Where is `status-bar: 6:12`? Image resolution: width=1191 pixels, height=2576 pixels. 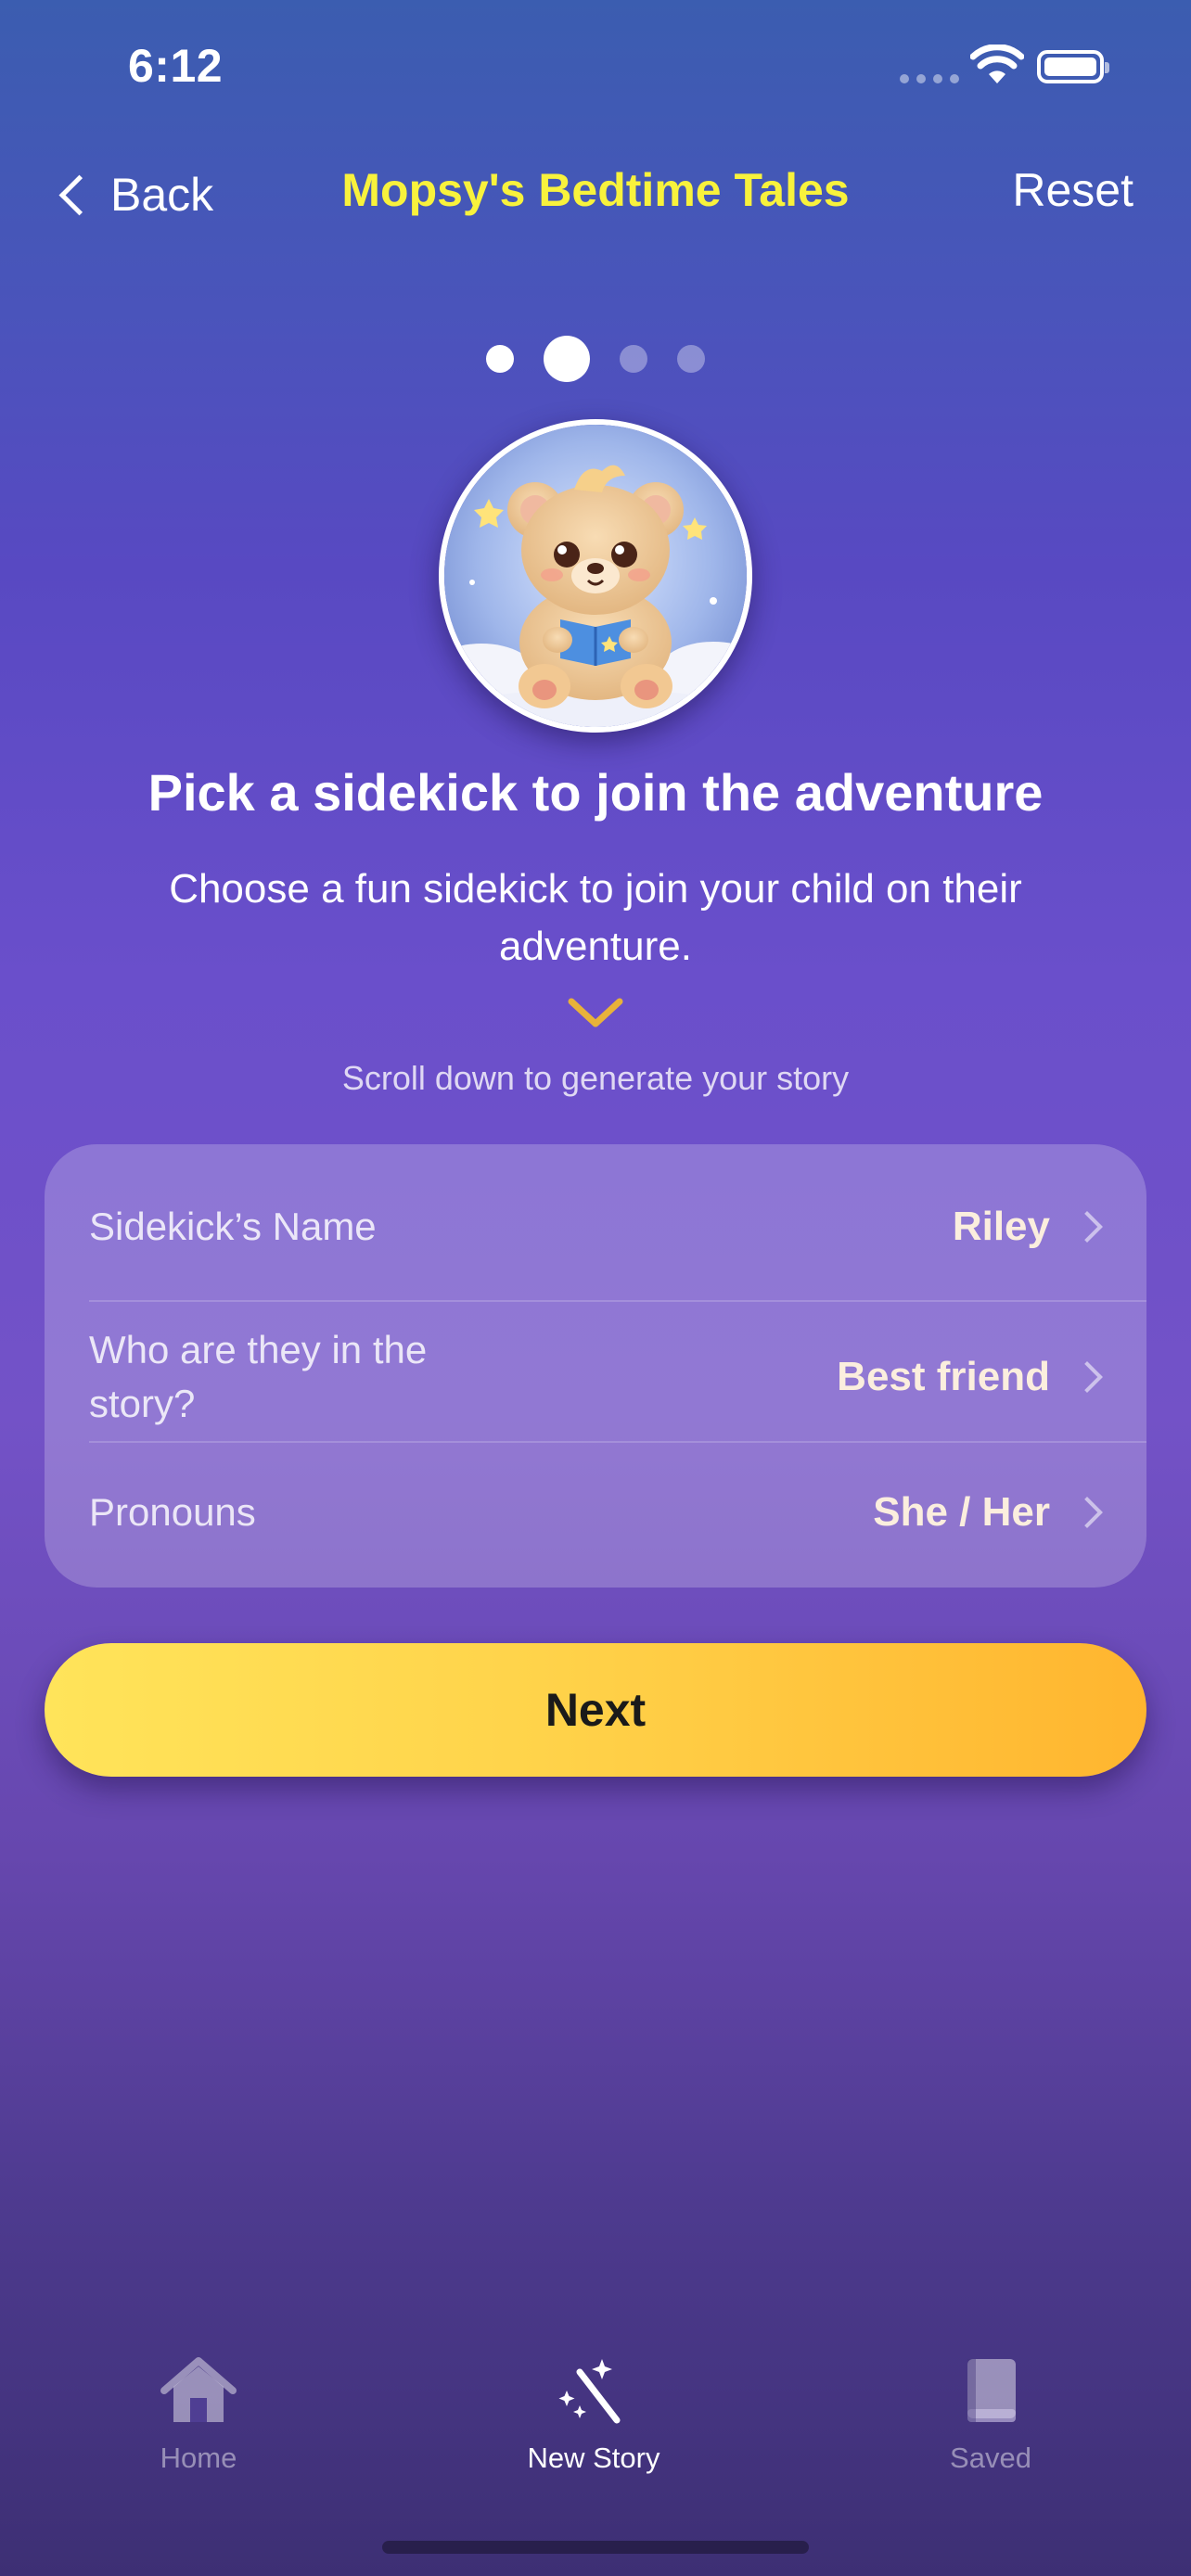 status-bar: 6:12 is located at coordinates (595, 65).